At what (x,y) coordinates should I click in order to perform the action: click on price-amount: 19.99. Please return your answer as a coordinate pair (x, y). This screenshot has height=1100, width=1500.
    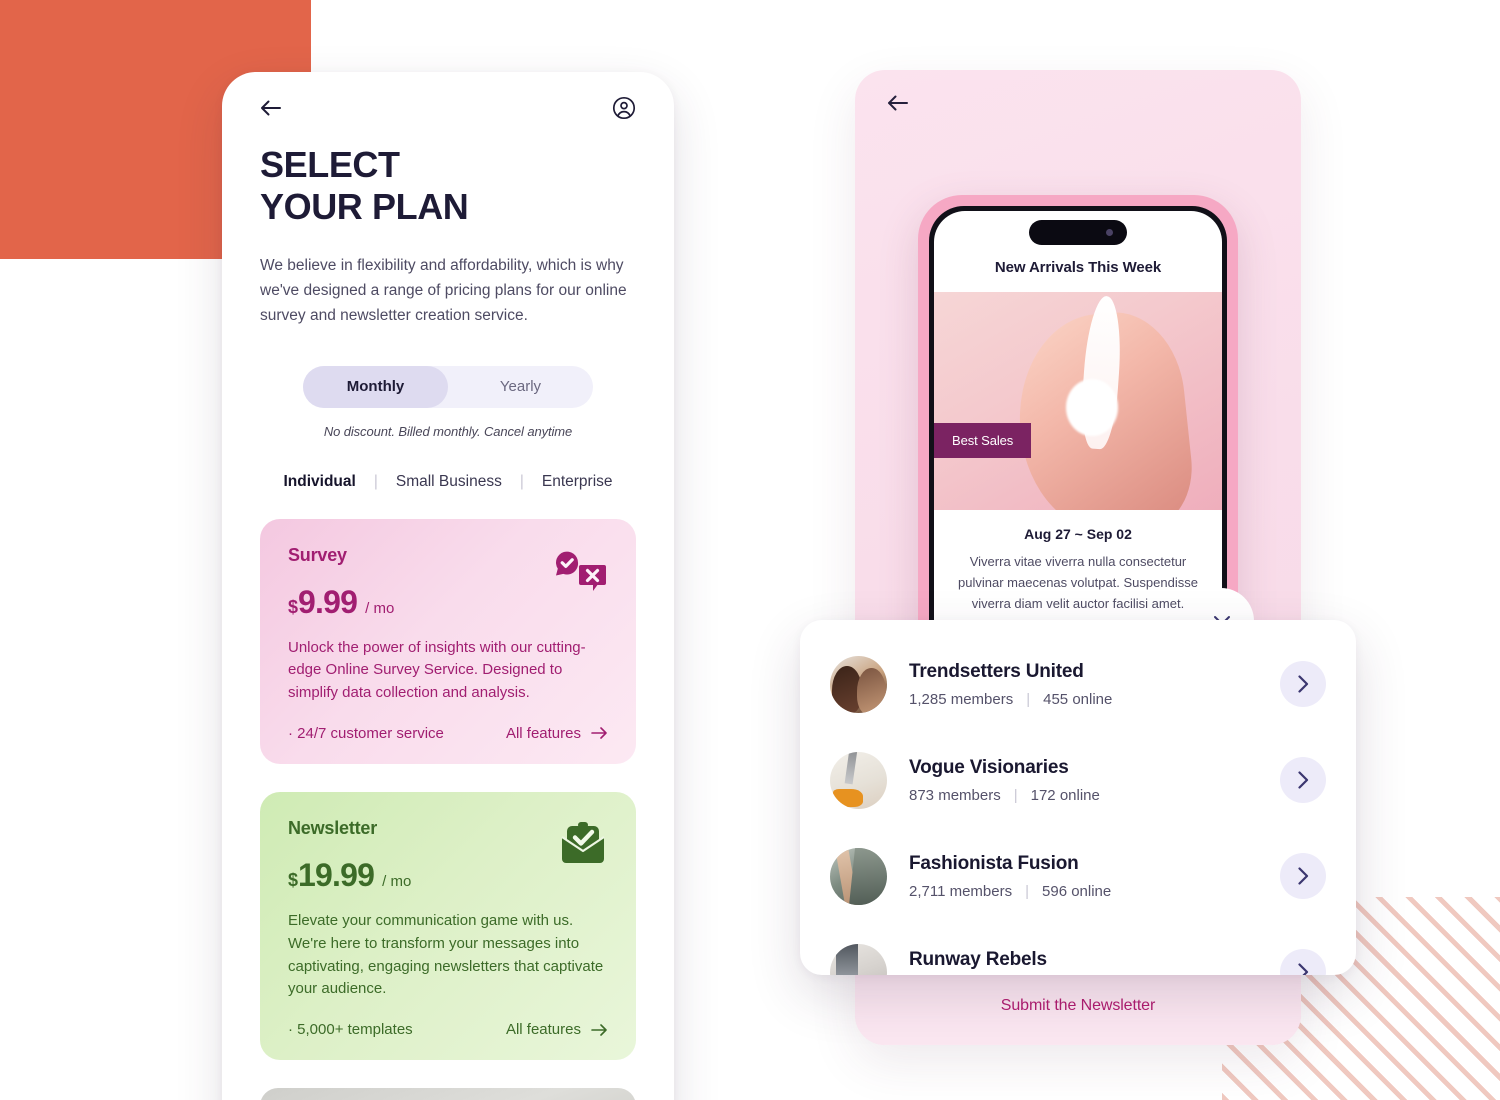
    Looking at the image, I should click on (336, 874).